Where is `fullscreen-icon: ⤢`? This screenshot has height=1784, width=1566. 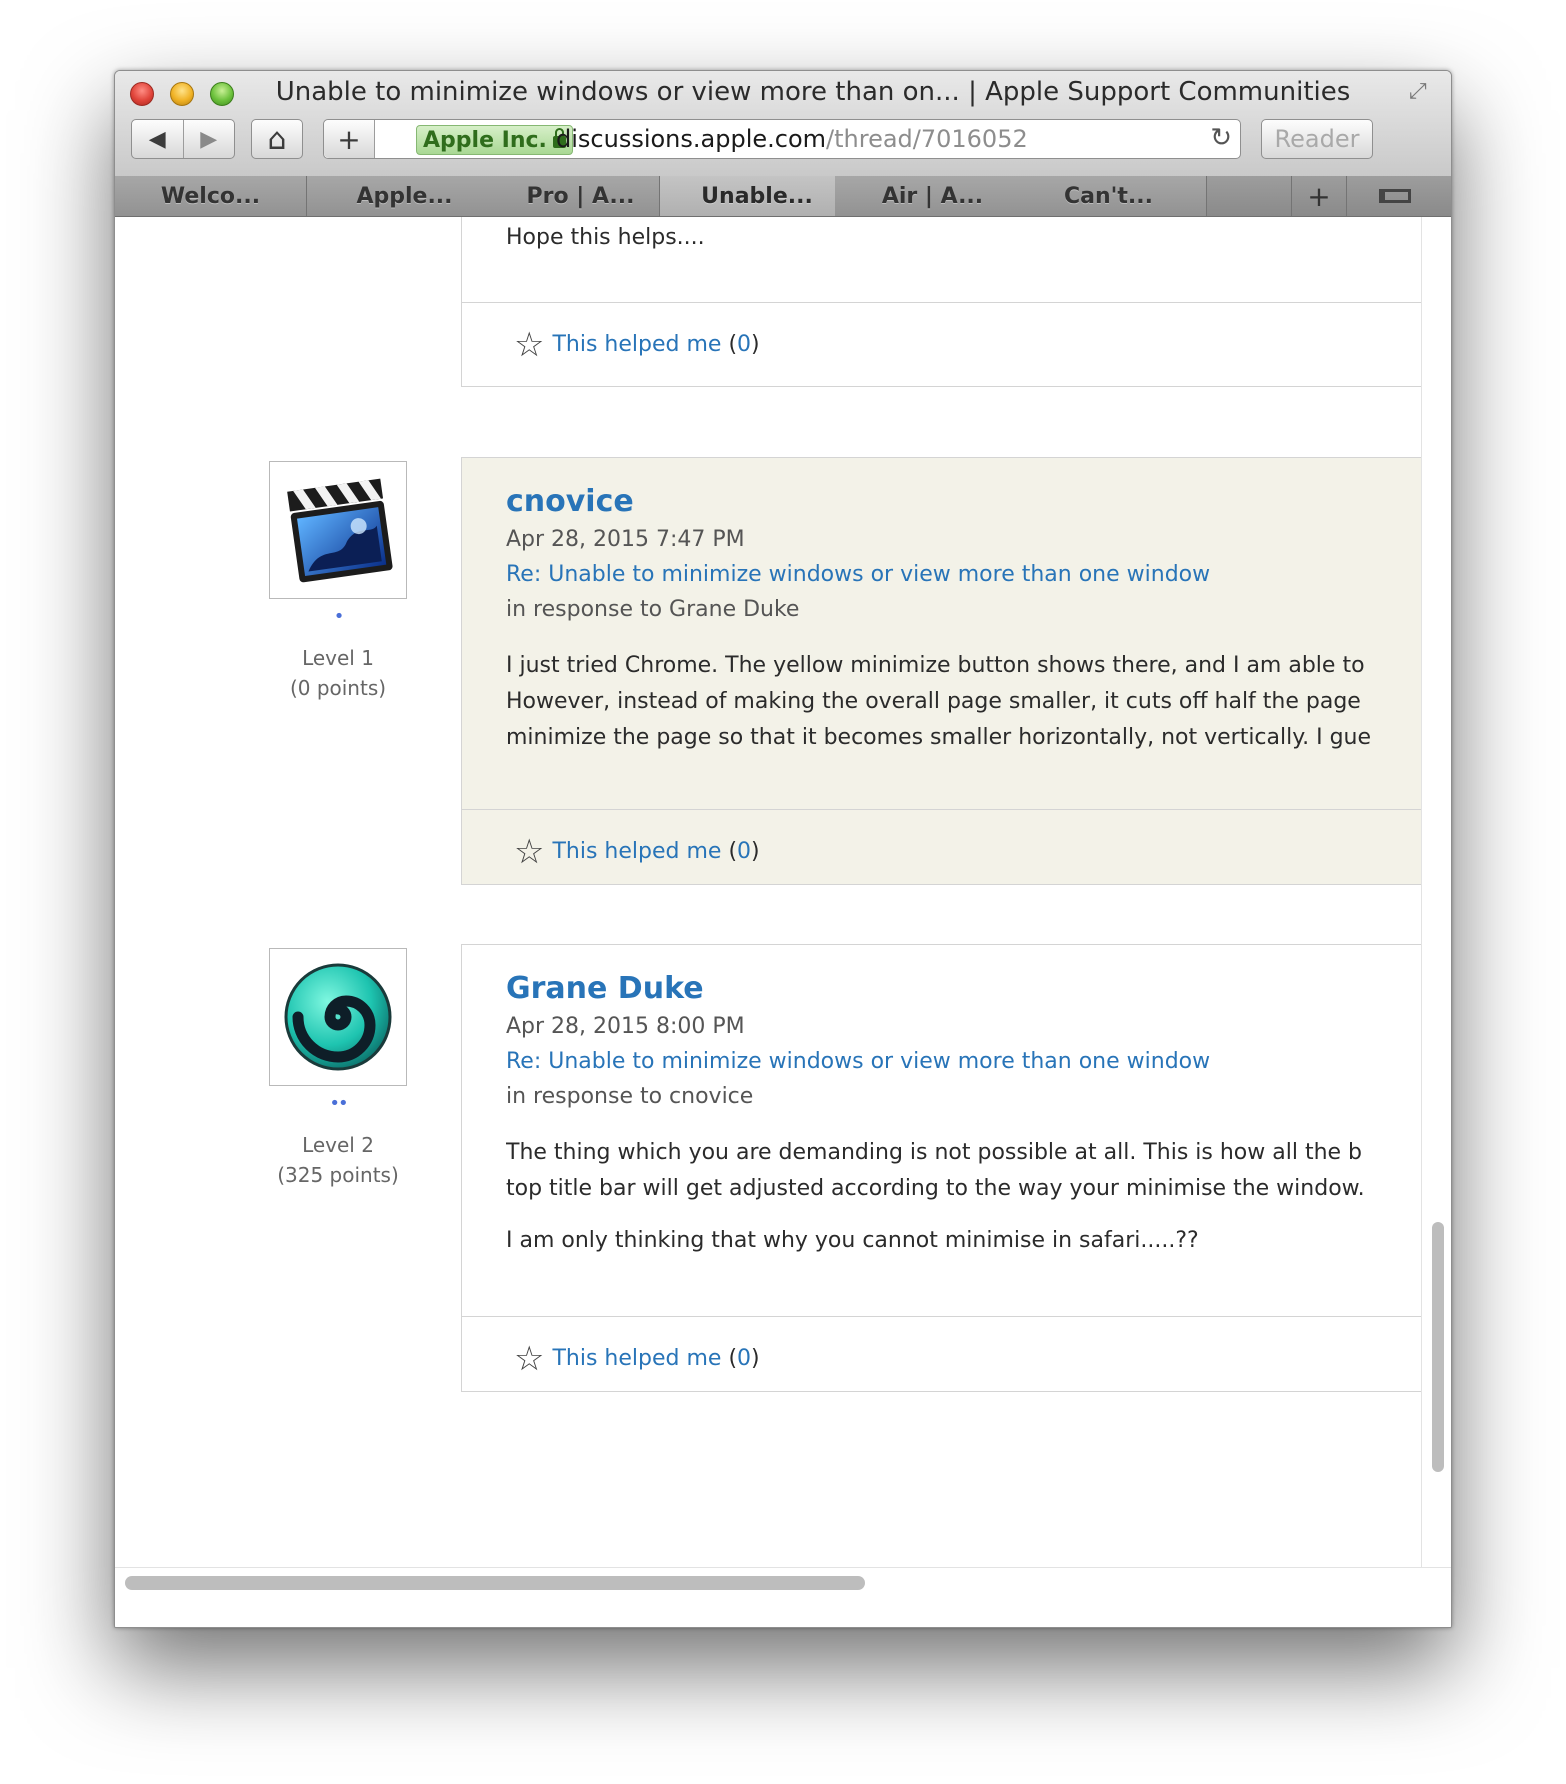
fullscreen-icon: ⤢ is located at coordinates (1424, 94).